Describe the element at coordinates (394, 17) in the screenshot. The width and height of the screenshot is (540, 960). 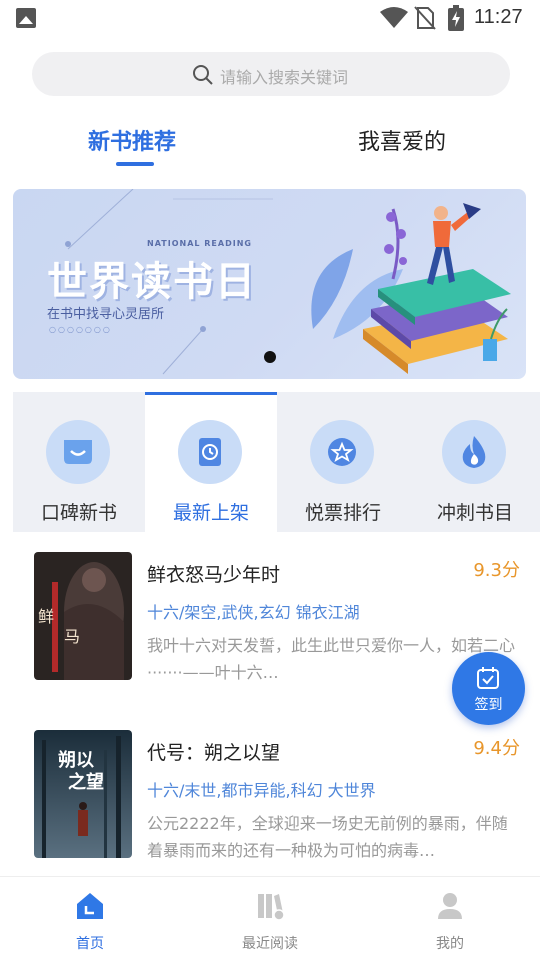
I see `wifi-icon` at that location.